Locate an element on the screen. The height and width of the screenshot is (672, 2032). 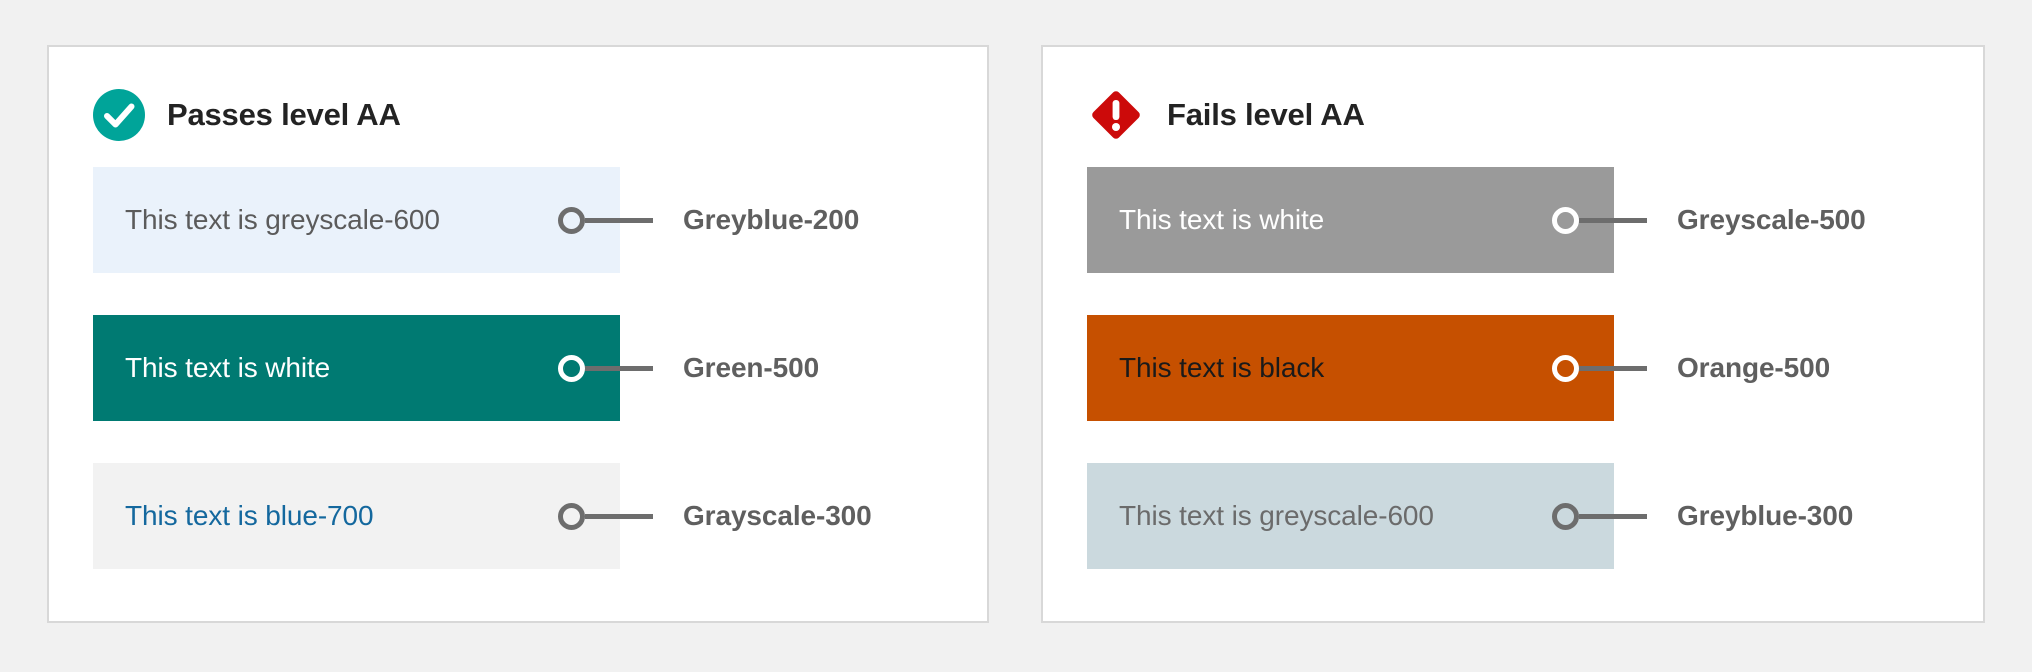
swatch-row: This text is white Green-500 is located at coordinates (518, 368).